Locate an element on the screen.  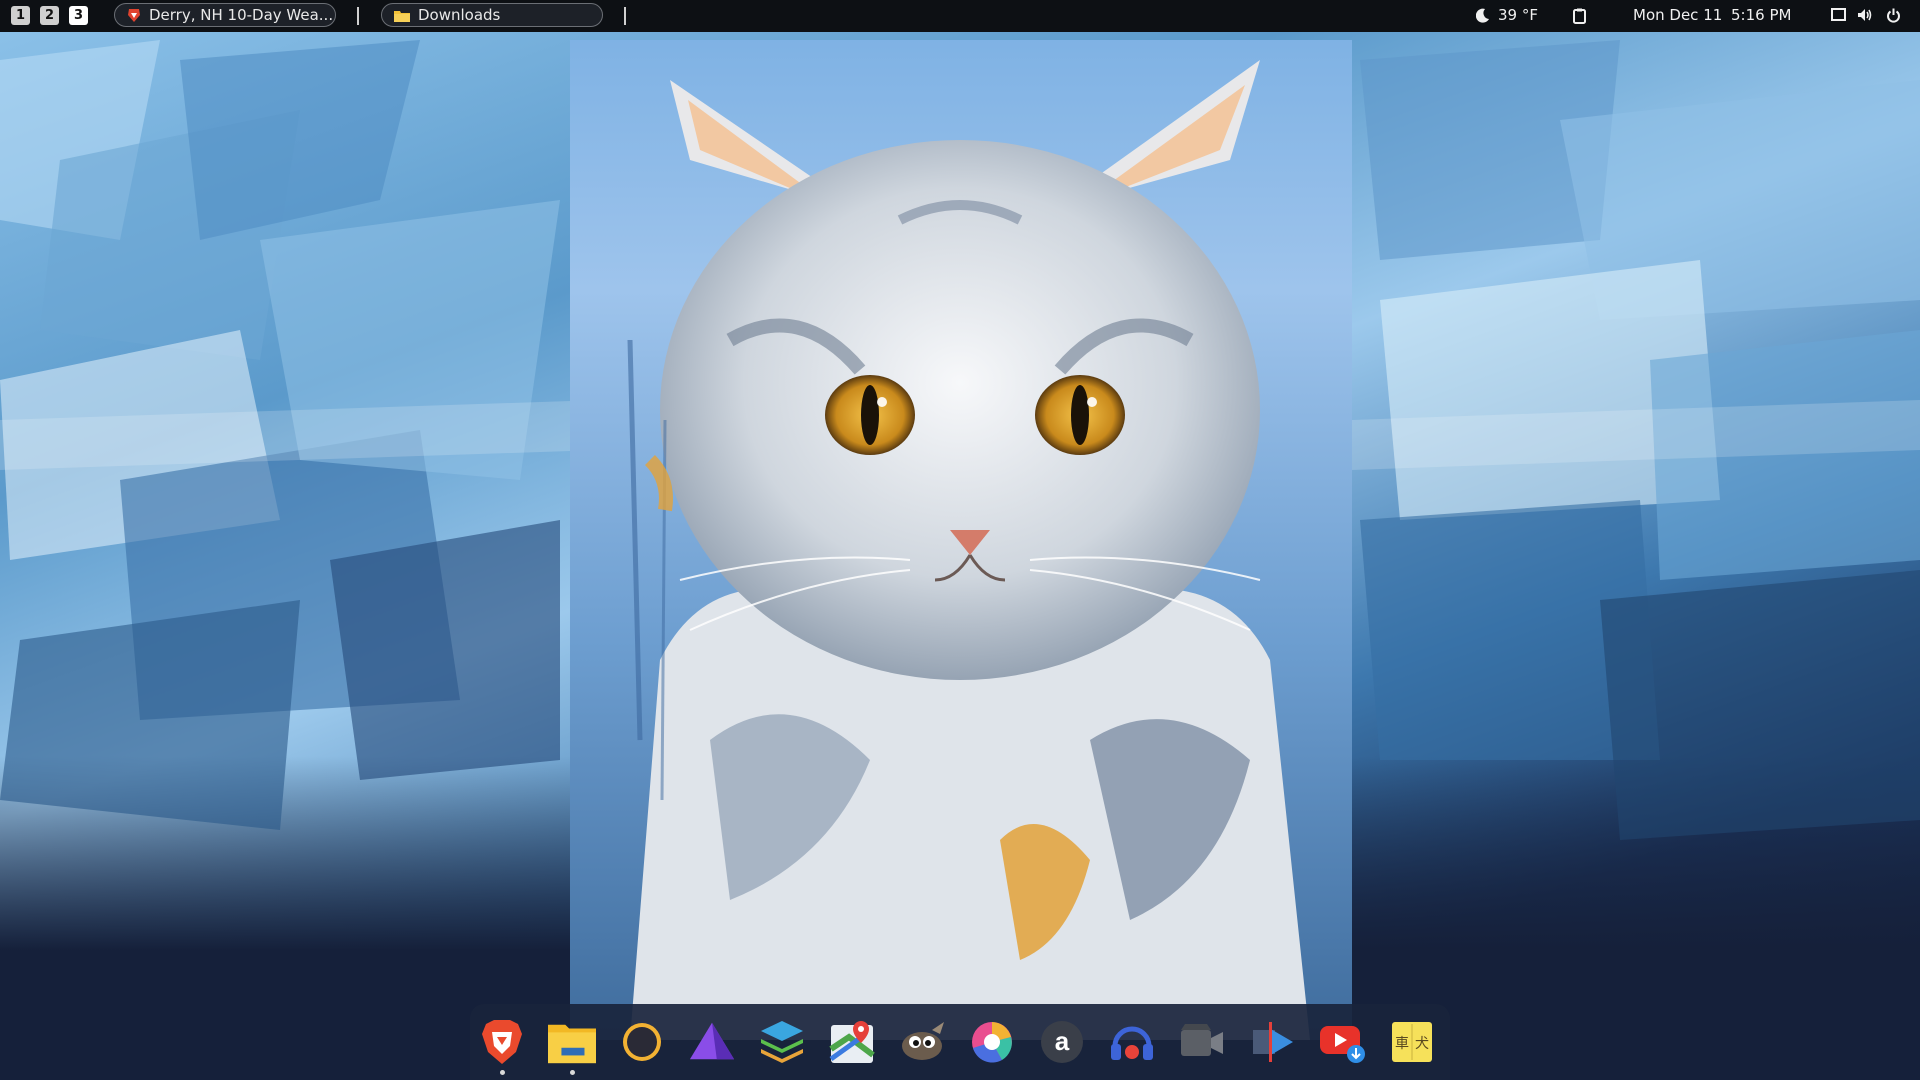
task-file-manager-downloads: Downloads is located at coordinates (492, 15).